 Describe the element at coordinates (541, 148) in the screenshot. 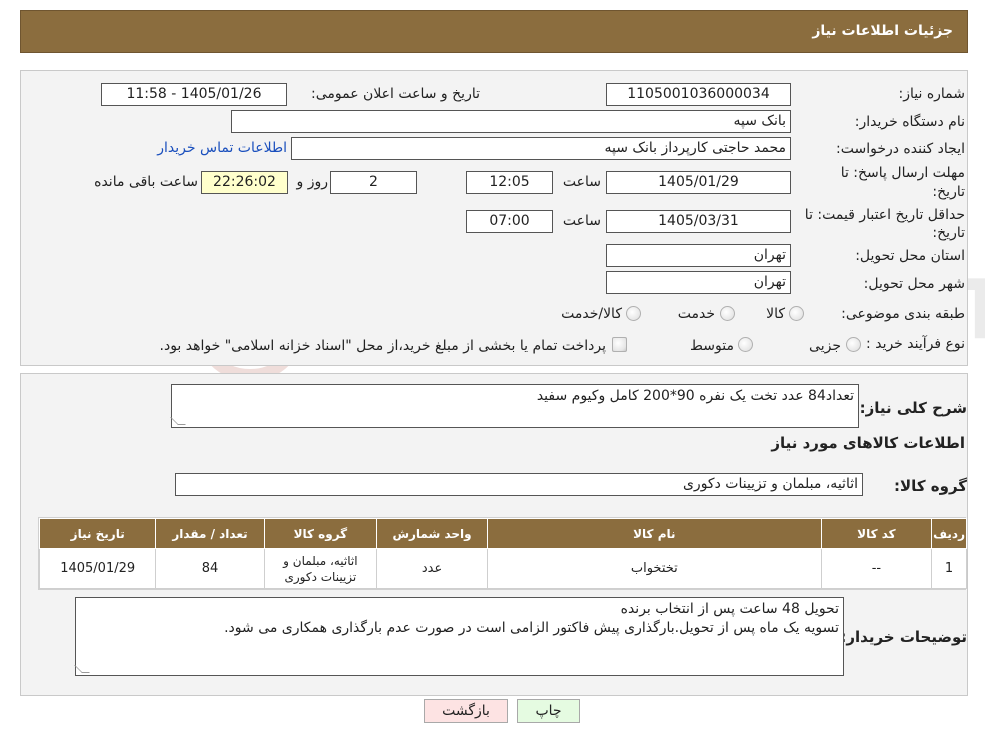

I see `creator-field: محمد حاجتی کارپرداز بانک سپه` at that location.